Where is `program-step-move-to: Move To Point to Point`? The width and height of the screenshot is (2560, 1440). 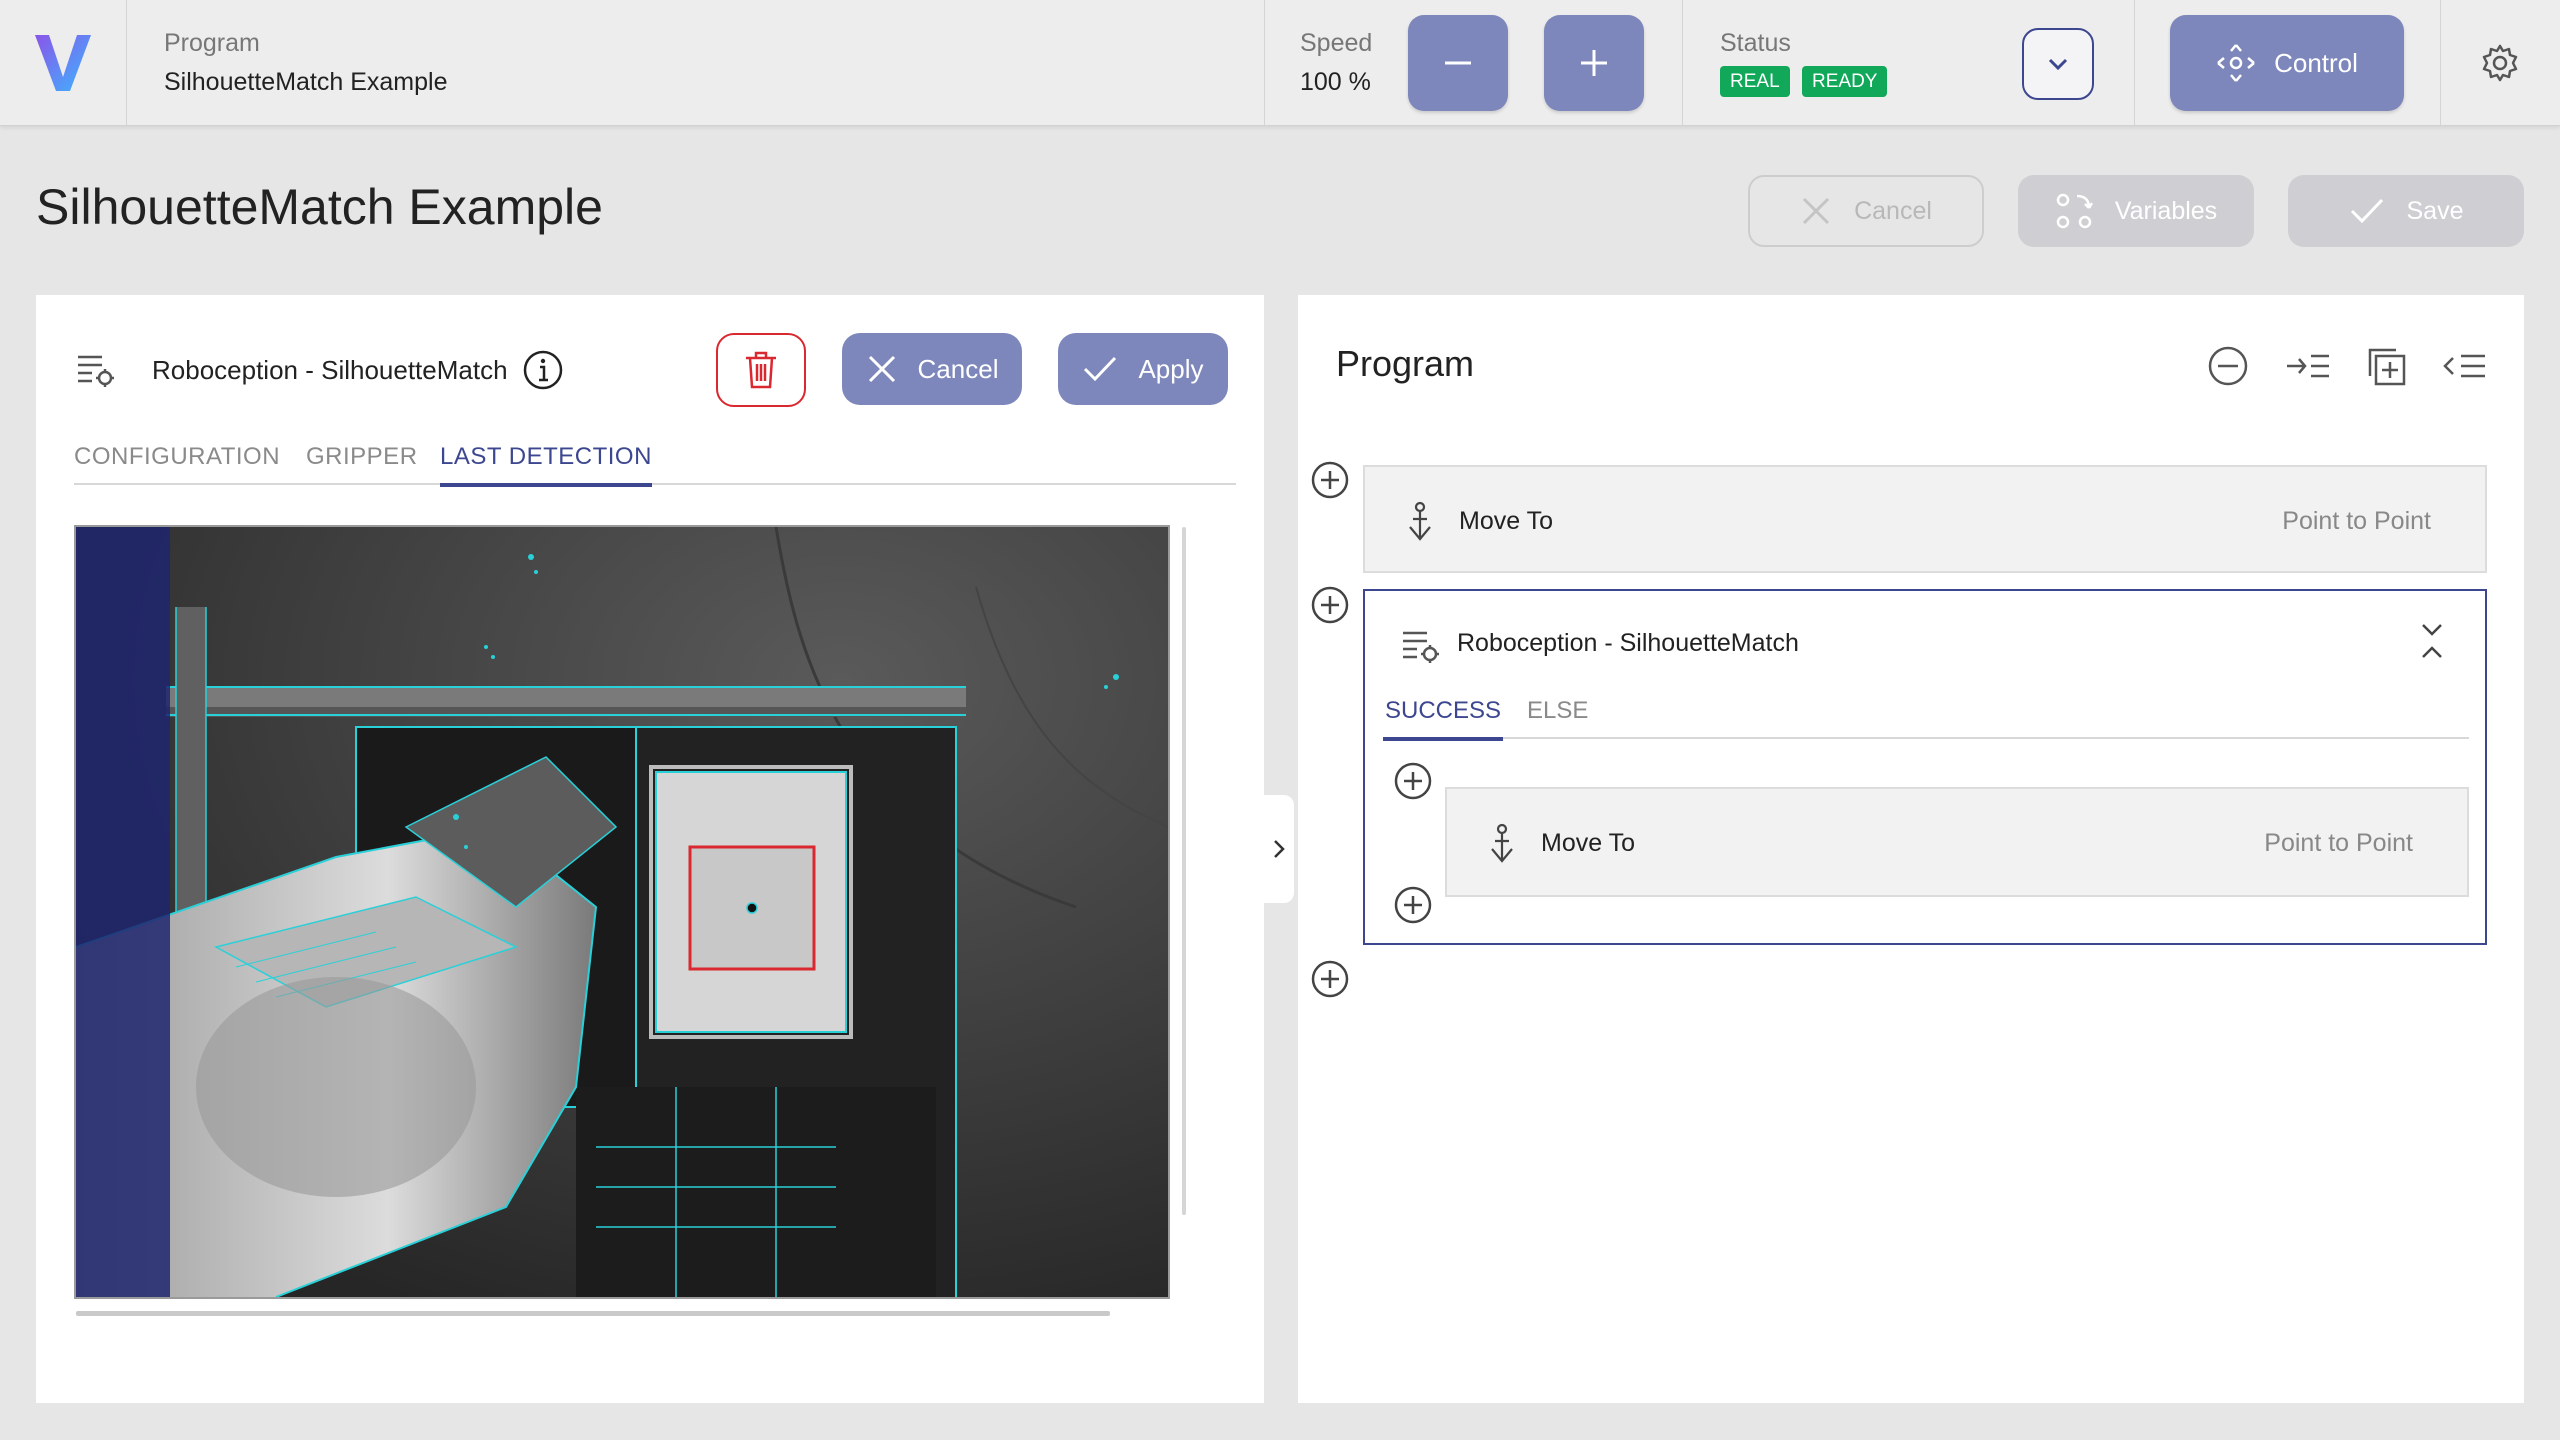 program-step-move-to: Move To Point to Point is located at coordinates (1925, 519).